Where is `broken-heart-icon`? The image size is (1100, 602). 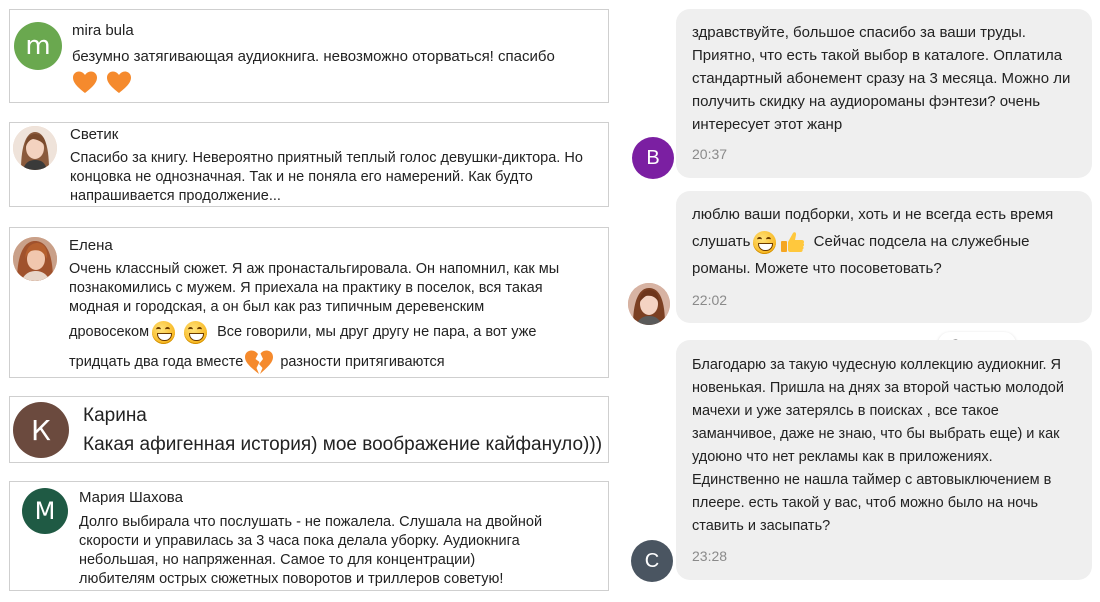 broken-heart-icon is located at coordinates (259, 362).